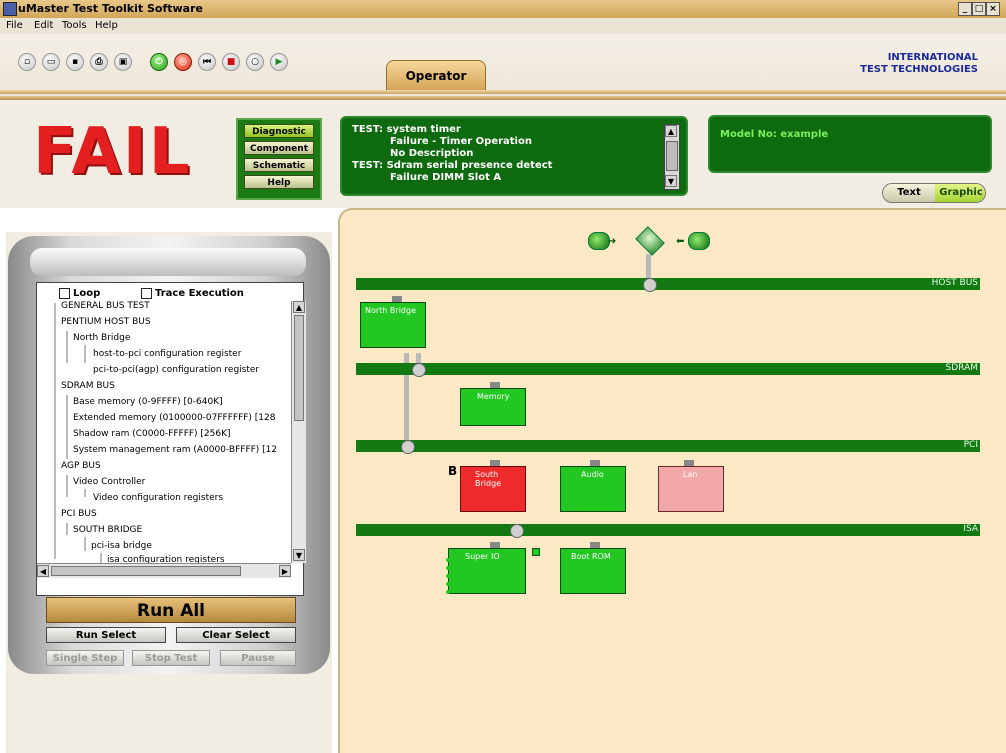 The height and width of the screenshot is (753, 1006). Describe the element at coordinates (236, 635) in the screenshot. I see `clear-select-button: Clear Select` at that location.